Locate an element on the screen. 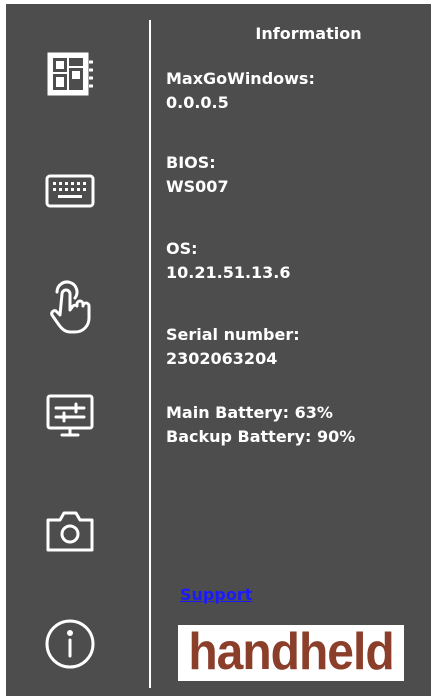  handheld-logo: handheld is located at coordinates (291, 653).